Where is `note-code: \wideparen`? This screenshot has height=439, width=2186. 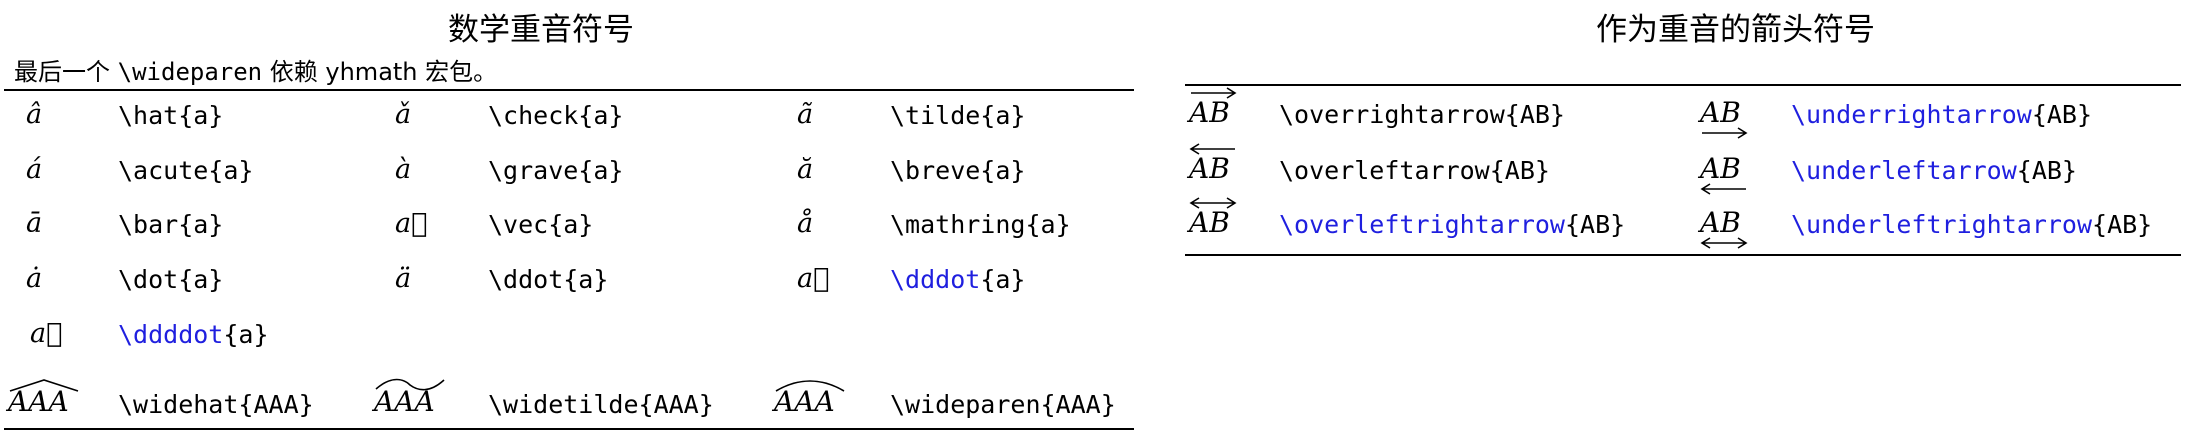 note-code: \wideparen is located at coordinates (190, 72).